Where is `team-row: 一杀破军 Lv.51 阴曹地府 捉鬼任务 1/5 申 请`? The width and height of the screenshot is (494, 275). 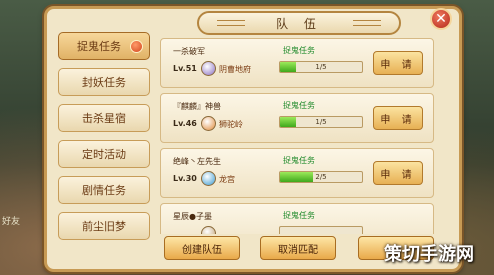 team-row: 一杀破军 Lv.51 阴曹地府 捉鬼任务 1/5 申 请 is located at coordinates (297, 63).